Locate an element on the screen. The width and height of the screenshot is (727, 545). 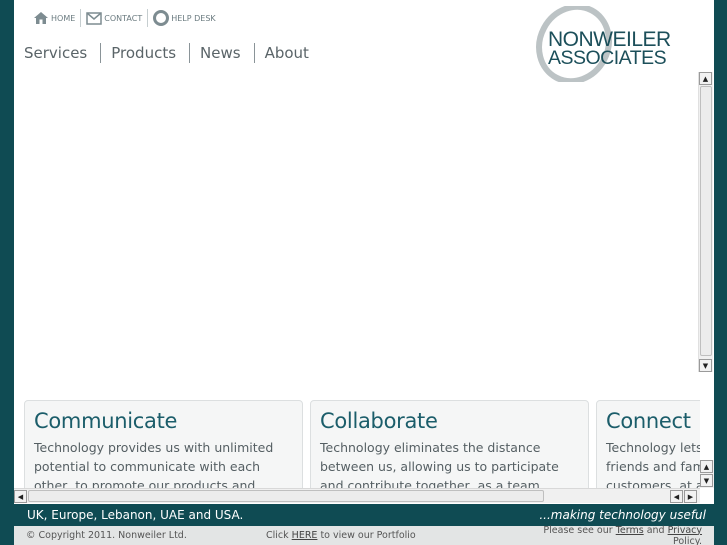
cards-vertical-scrollbar: ▲ ▼ is located at coordinates (707, 474).